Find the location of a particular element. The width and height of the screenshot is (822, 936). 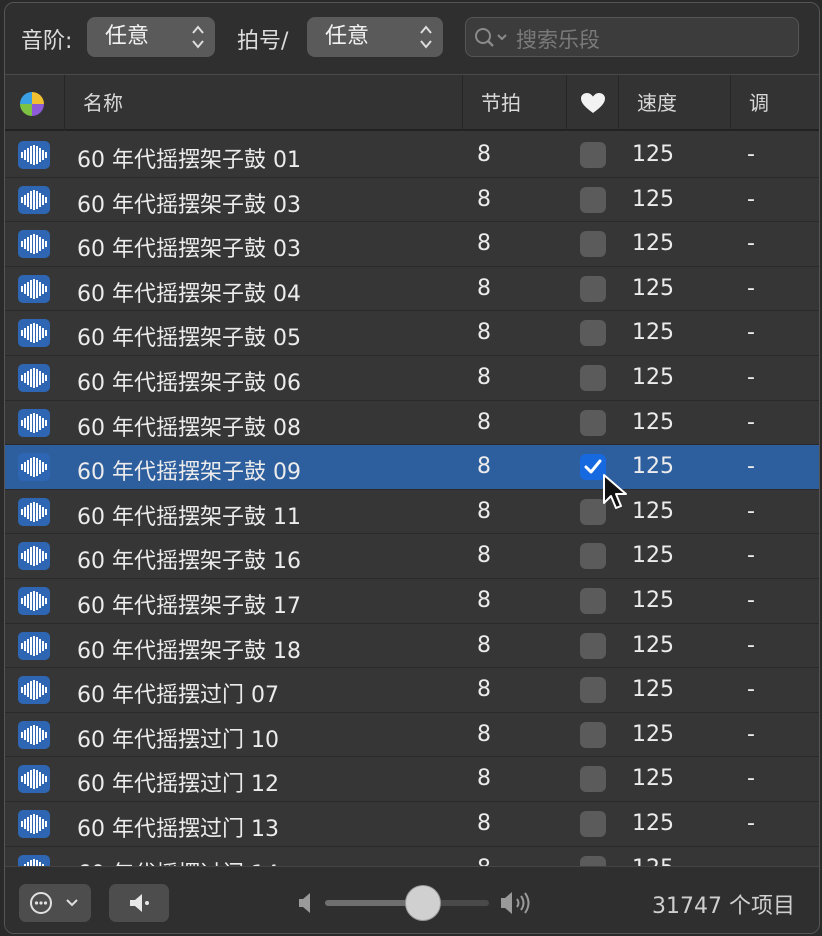

column-tempo: 速度 is located at coordinates (675, 103).